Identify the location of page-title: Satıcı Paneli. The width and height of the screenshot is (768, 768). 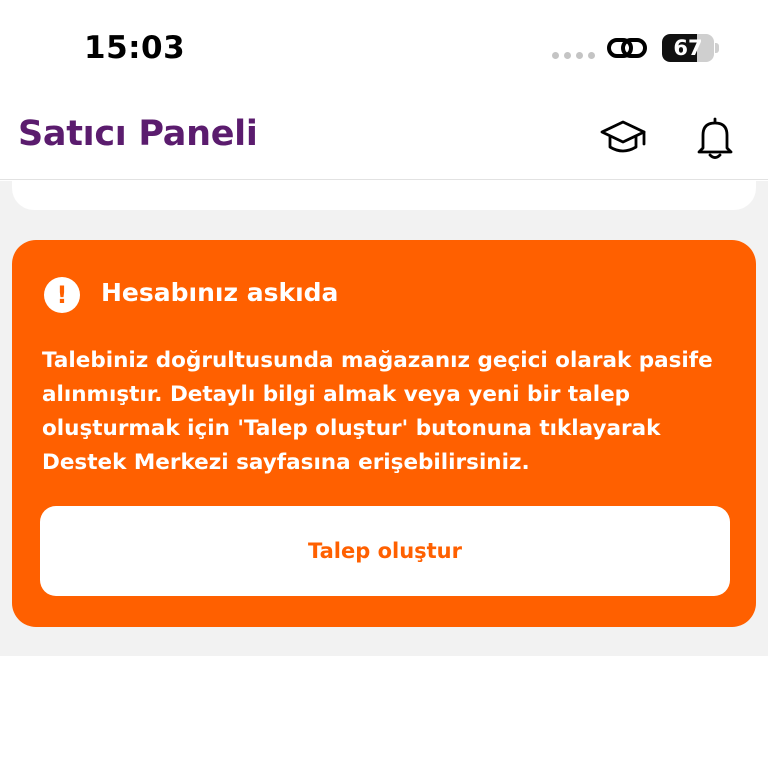
(138, 134).